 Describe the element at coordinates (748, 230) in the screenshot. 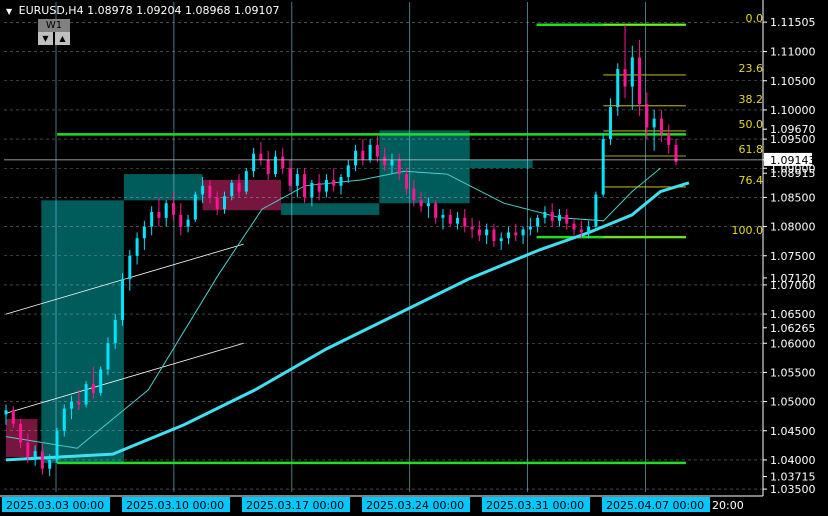

I see `fib-label-6: 100.0` at that location.